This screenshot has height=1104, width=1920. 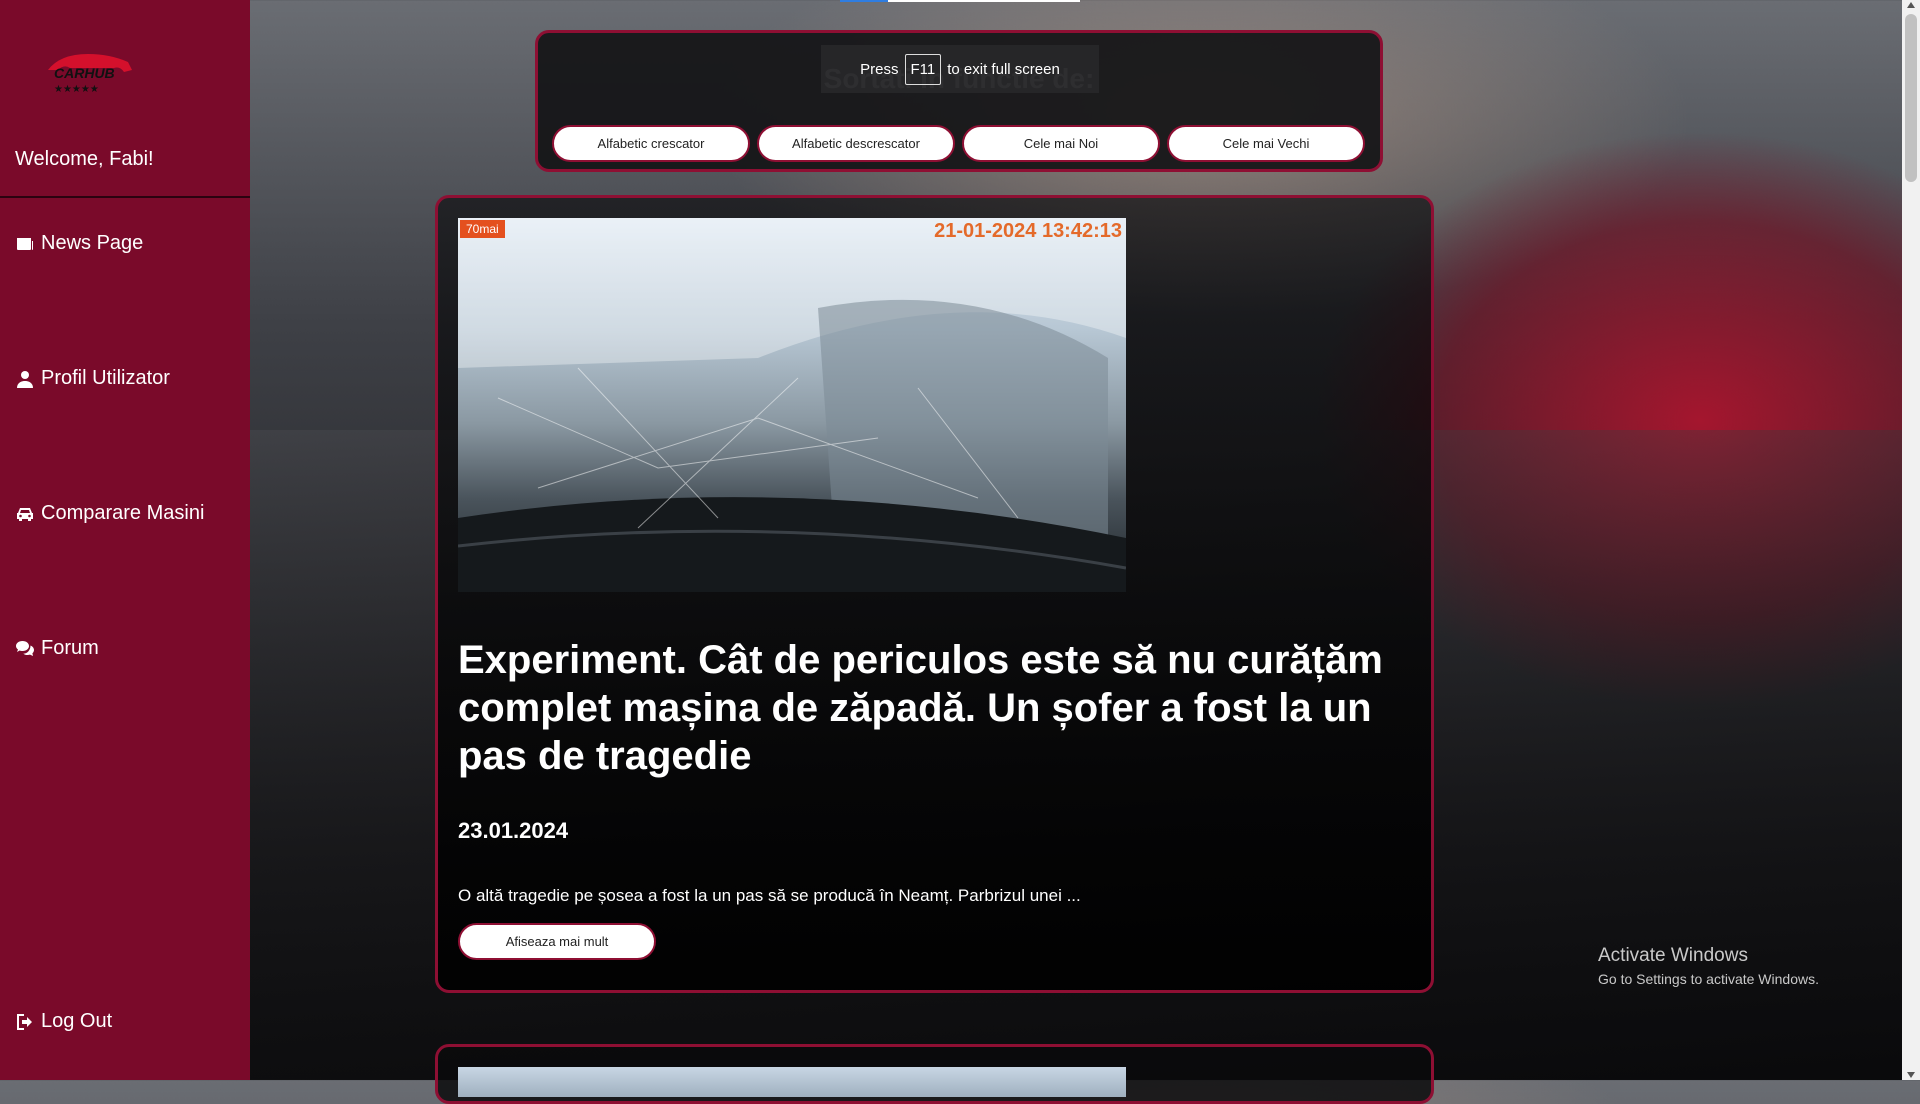 I want to click on page-scrollbar, so click(x=1911, y=540).